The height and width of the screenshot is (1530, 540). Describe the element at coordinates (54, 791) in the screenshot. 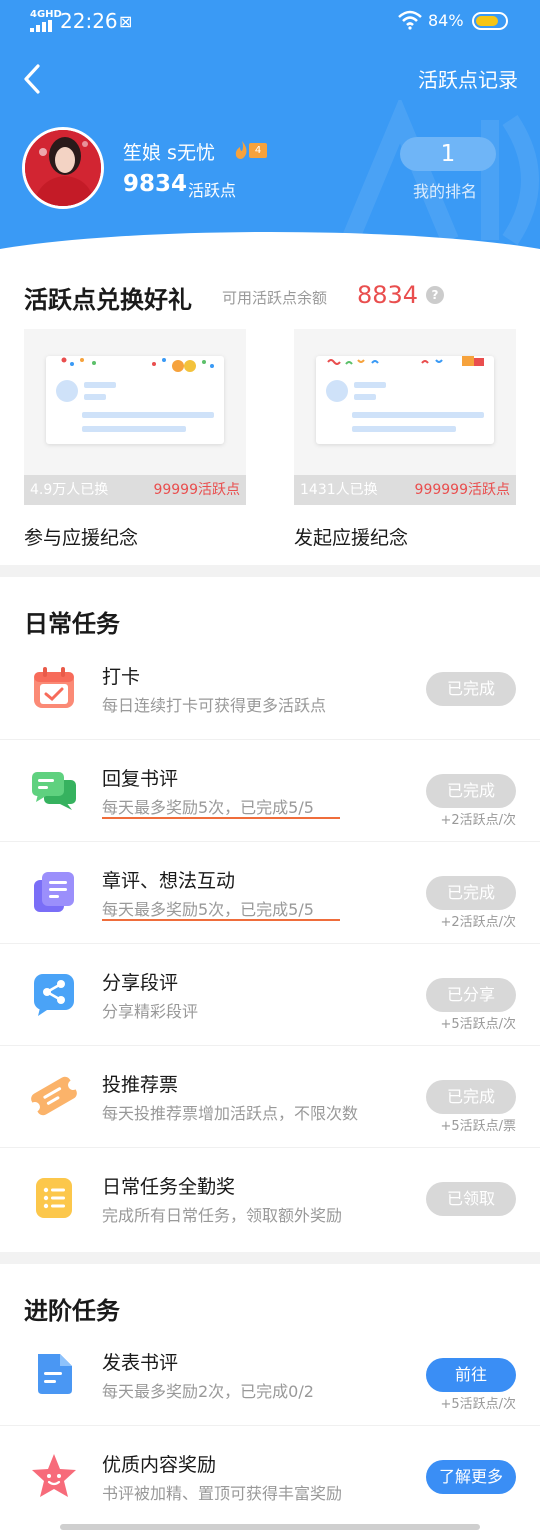

I see `chat-bubbles-icon` at that location.